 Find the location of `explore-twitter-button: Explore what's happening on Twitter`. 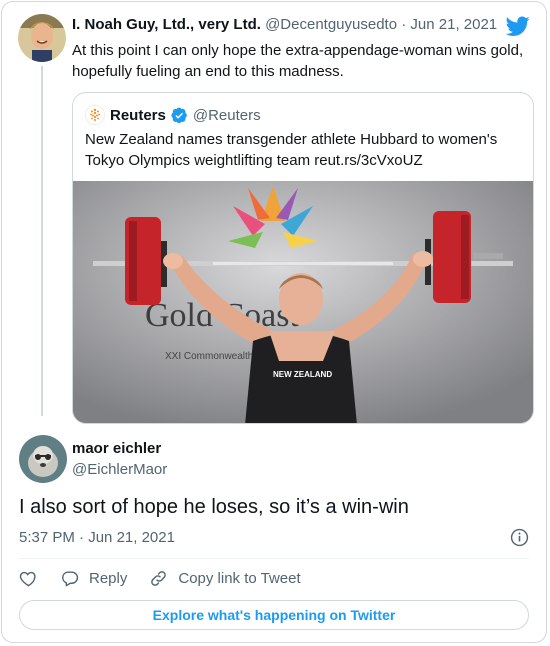

explore-twitter-button: Explore what's happening on Twitter is located at coordinates (274, 615).